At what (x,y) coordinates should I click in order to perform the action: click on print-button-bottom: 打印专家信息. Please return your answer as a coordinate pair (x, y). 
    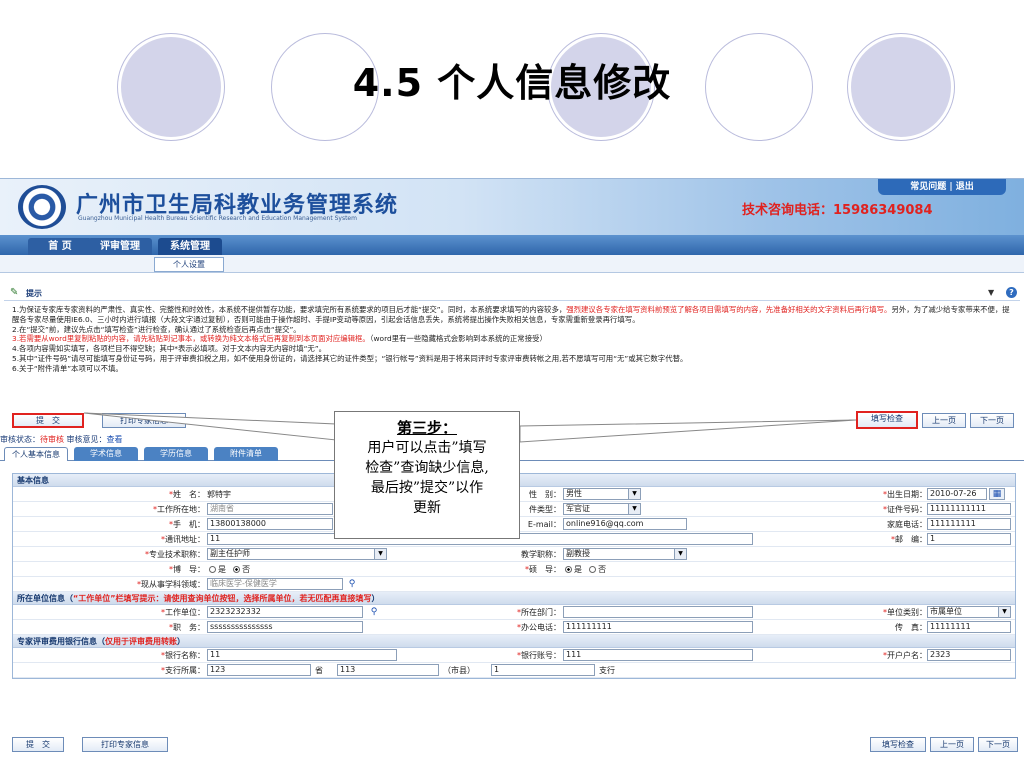
    Looking at the image, I should click on (125, 744).